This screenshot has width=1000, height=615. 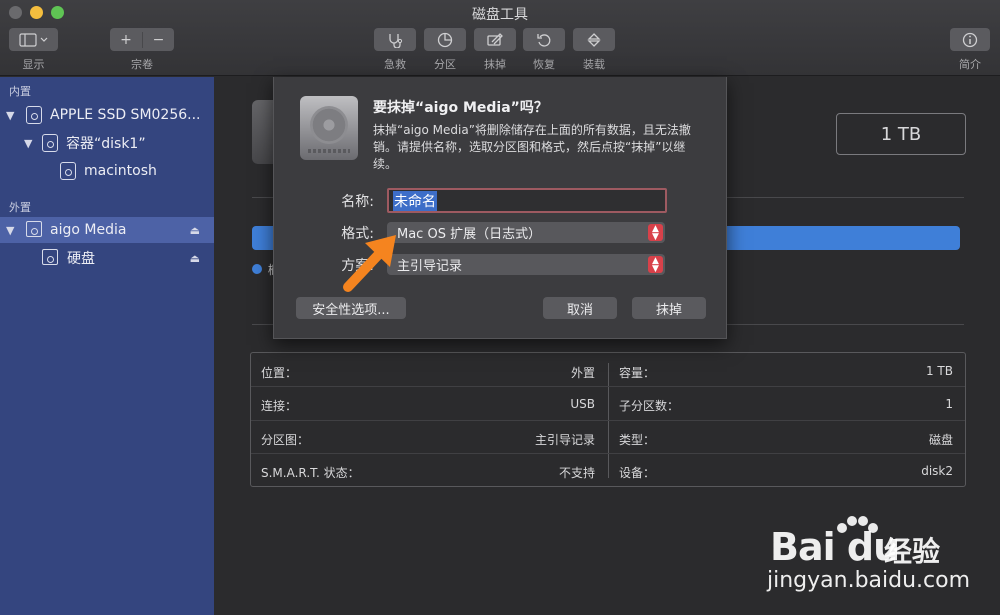 What do you see at coordinates (669, 308) in the screenshot?
I see `erase-button: 抹掉` at bounding box center [669, 308].